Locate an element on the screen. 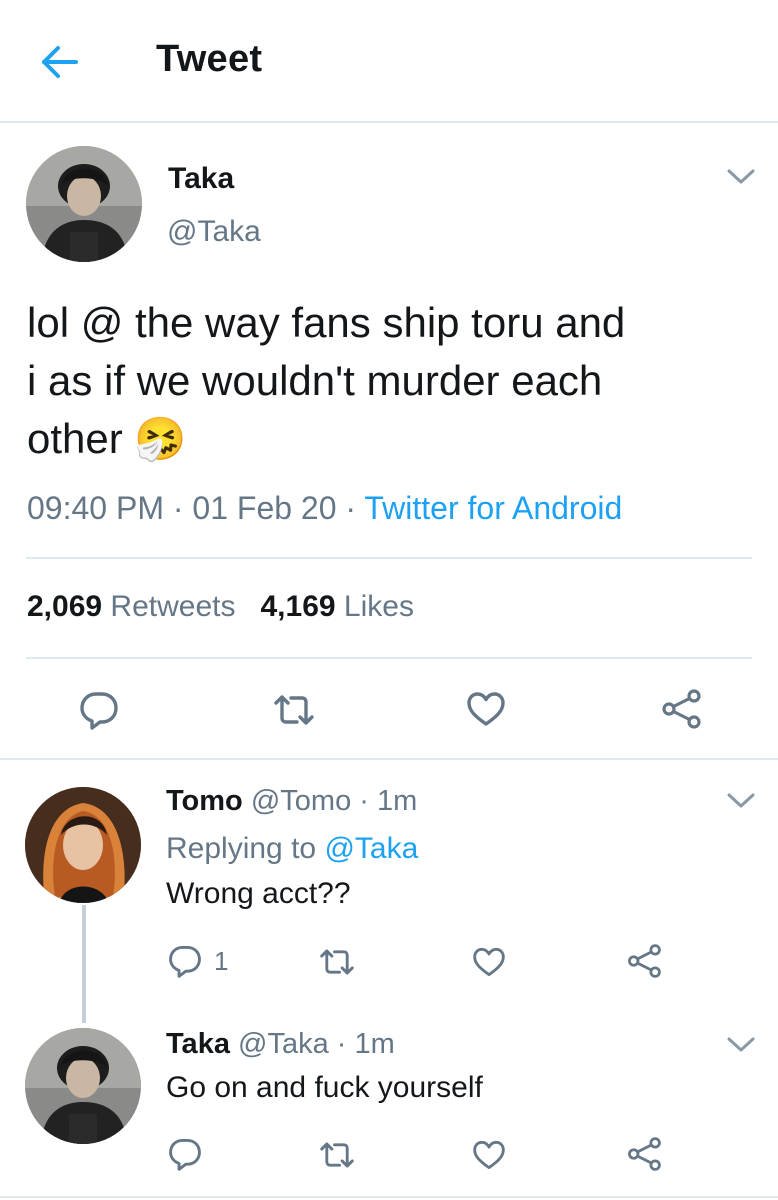 The height and width of the screenshot is (1200, 778). thread-connector-line is located at coordinates (84, 964).